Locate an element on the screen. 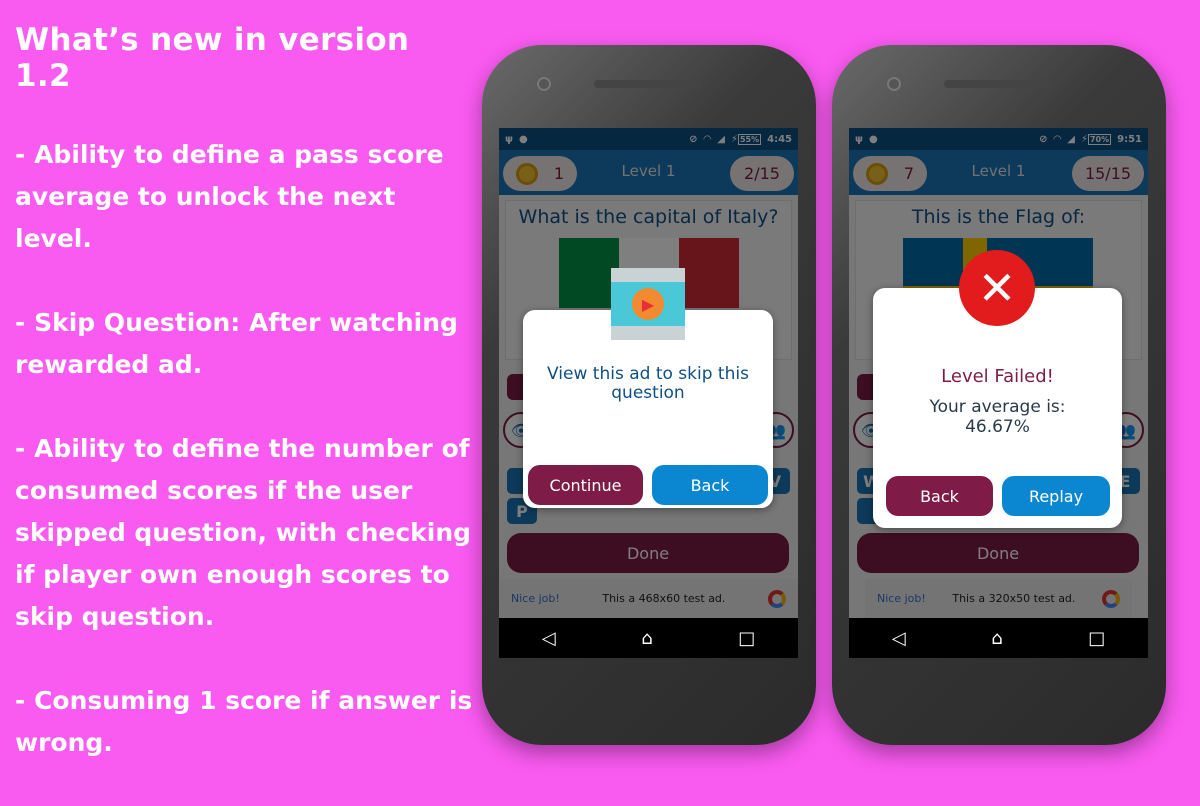  error-x-icon: ✕ is located at coordinates (997, 288).